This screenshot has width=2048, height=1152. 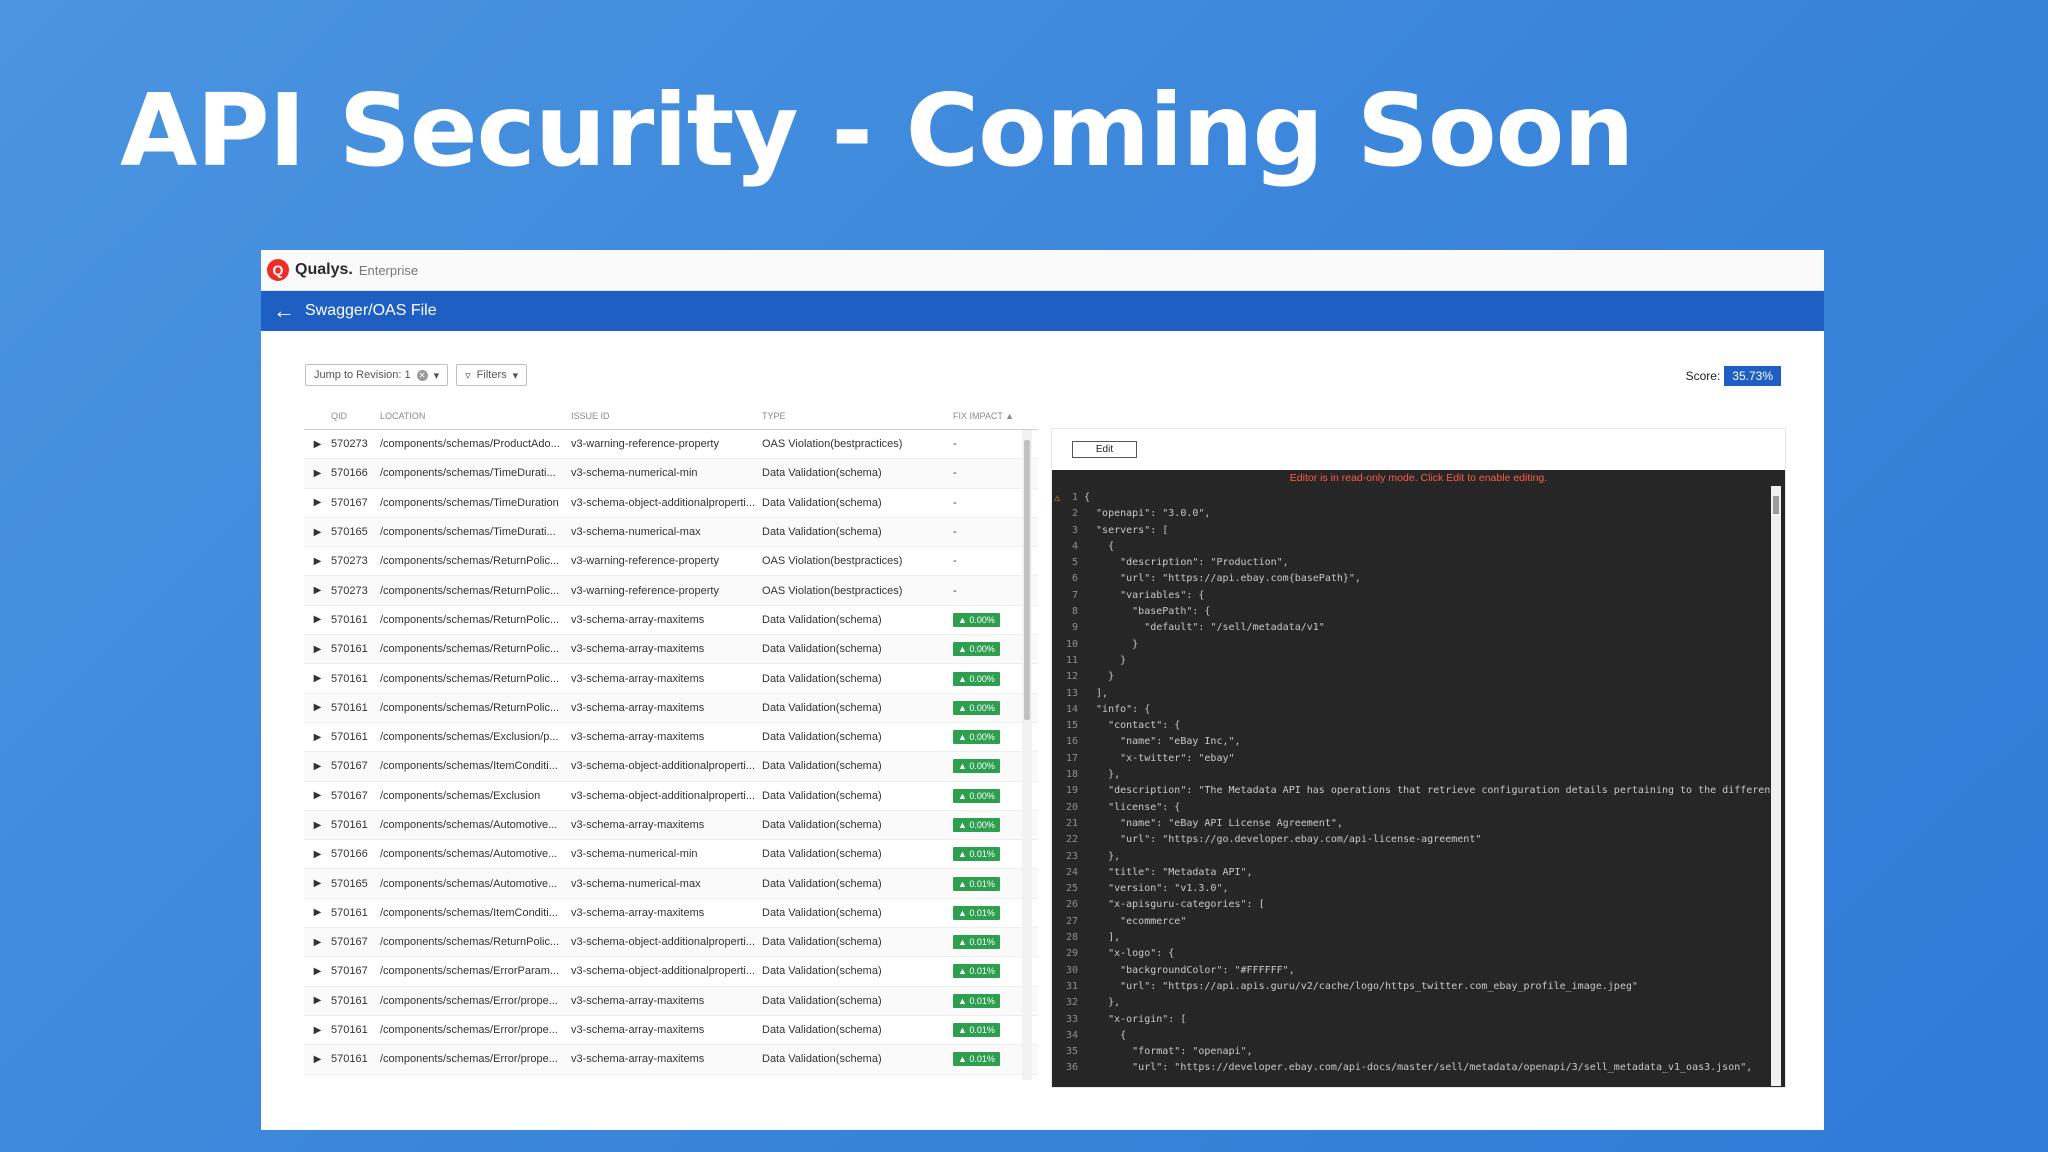 I want to click on cell-issue-id: v3-warning-reference-property, so click(x=645, y=590).